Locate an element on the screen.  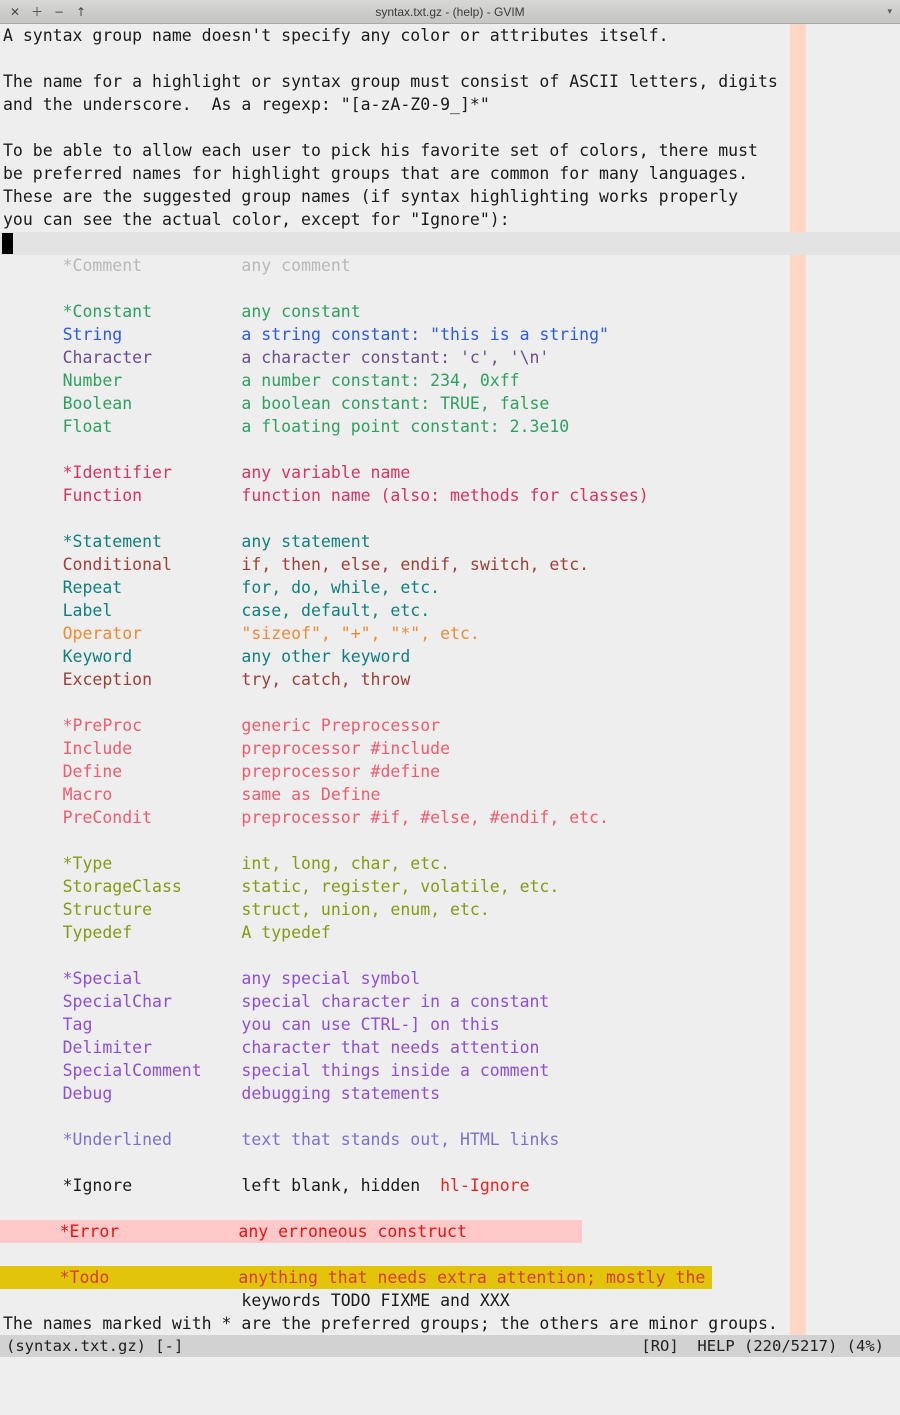
syntax-group-name: Number is located at coordinates (122, 380).